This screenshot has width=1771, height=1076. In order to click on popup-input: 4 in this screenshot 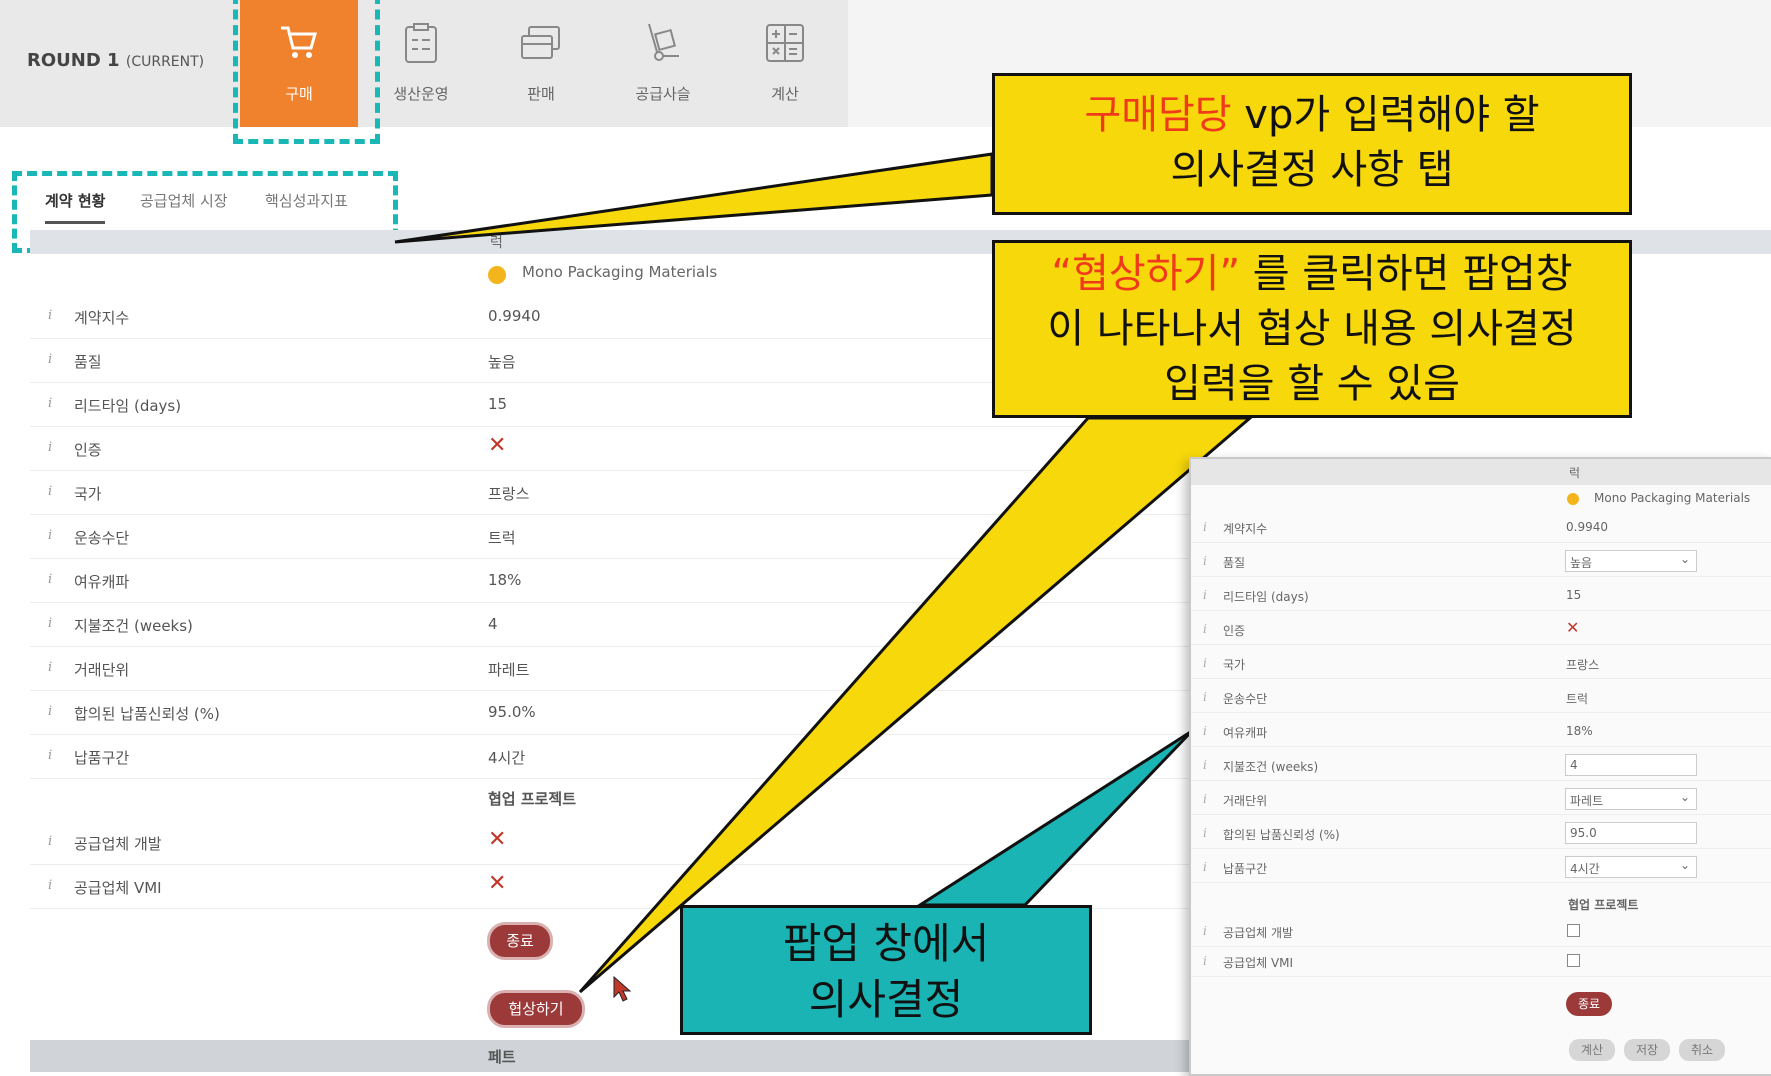, I will do `click(1631, 765)`.